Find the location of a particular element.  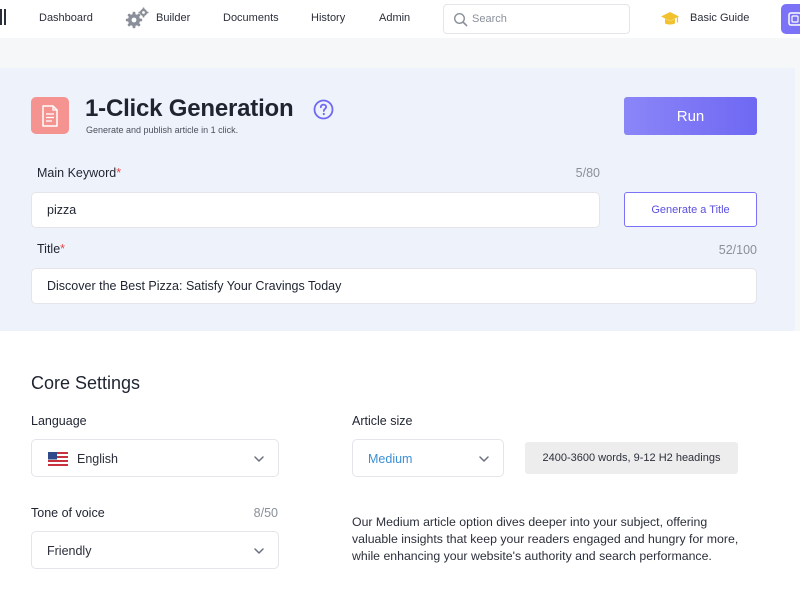

main-keyword-input is located at coordinates (315, 210).